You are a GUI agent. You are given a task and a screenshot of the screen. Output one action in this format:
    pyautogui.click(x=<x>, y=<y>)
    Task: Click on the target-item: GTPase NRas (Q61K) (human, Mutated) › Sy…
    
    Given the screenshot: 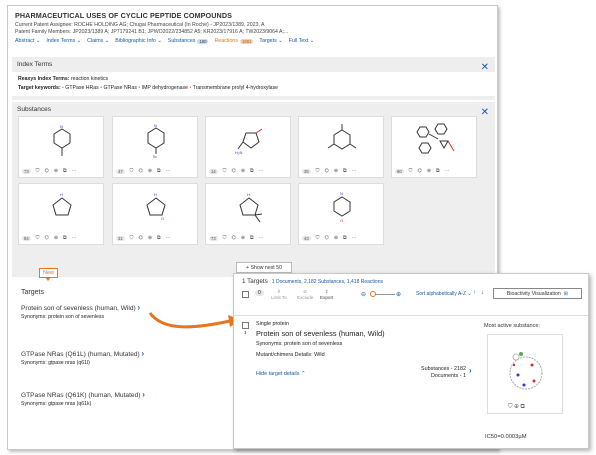 What is the action you would take?
    pyautogui.click(x=83, y=398)
    